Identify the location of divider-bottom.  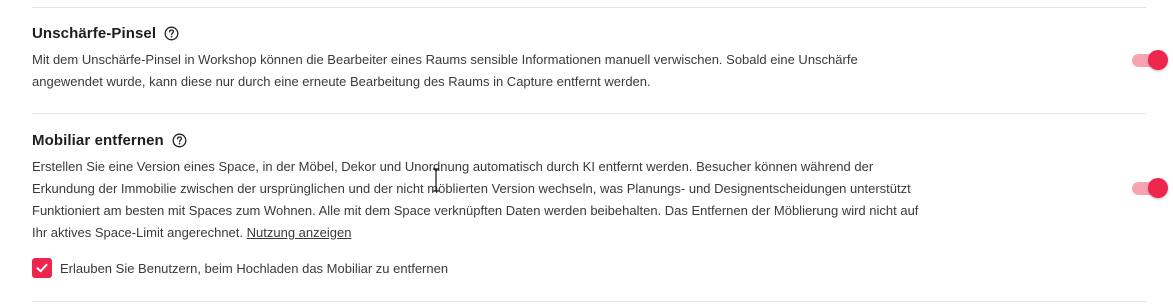
(589, 301).